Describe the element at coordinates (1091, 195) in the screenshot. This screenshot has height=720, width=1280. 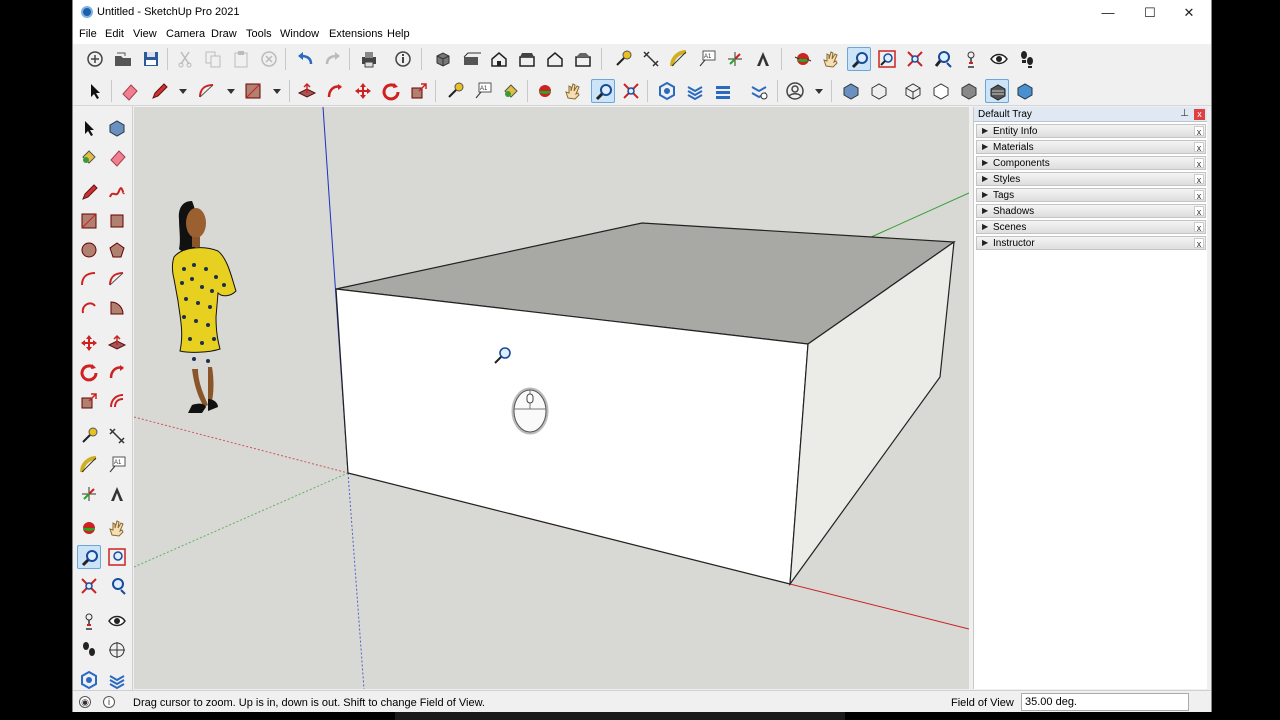
I see `panel-tags: ▶ Tags x` at that location.